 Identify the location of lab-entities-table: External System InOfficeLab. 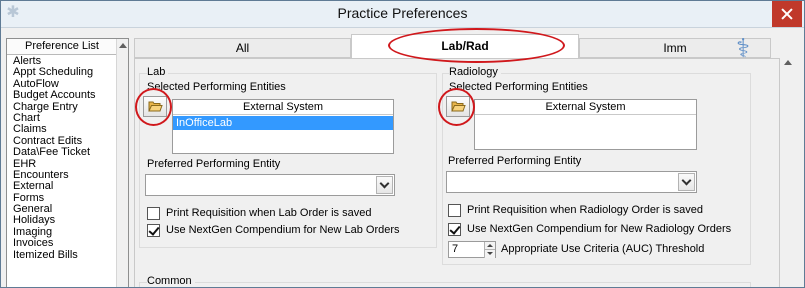
(283, 126).